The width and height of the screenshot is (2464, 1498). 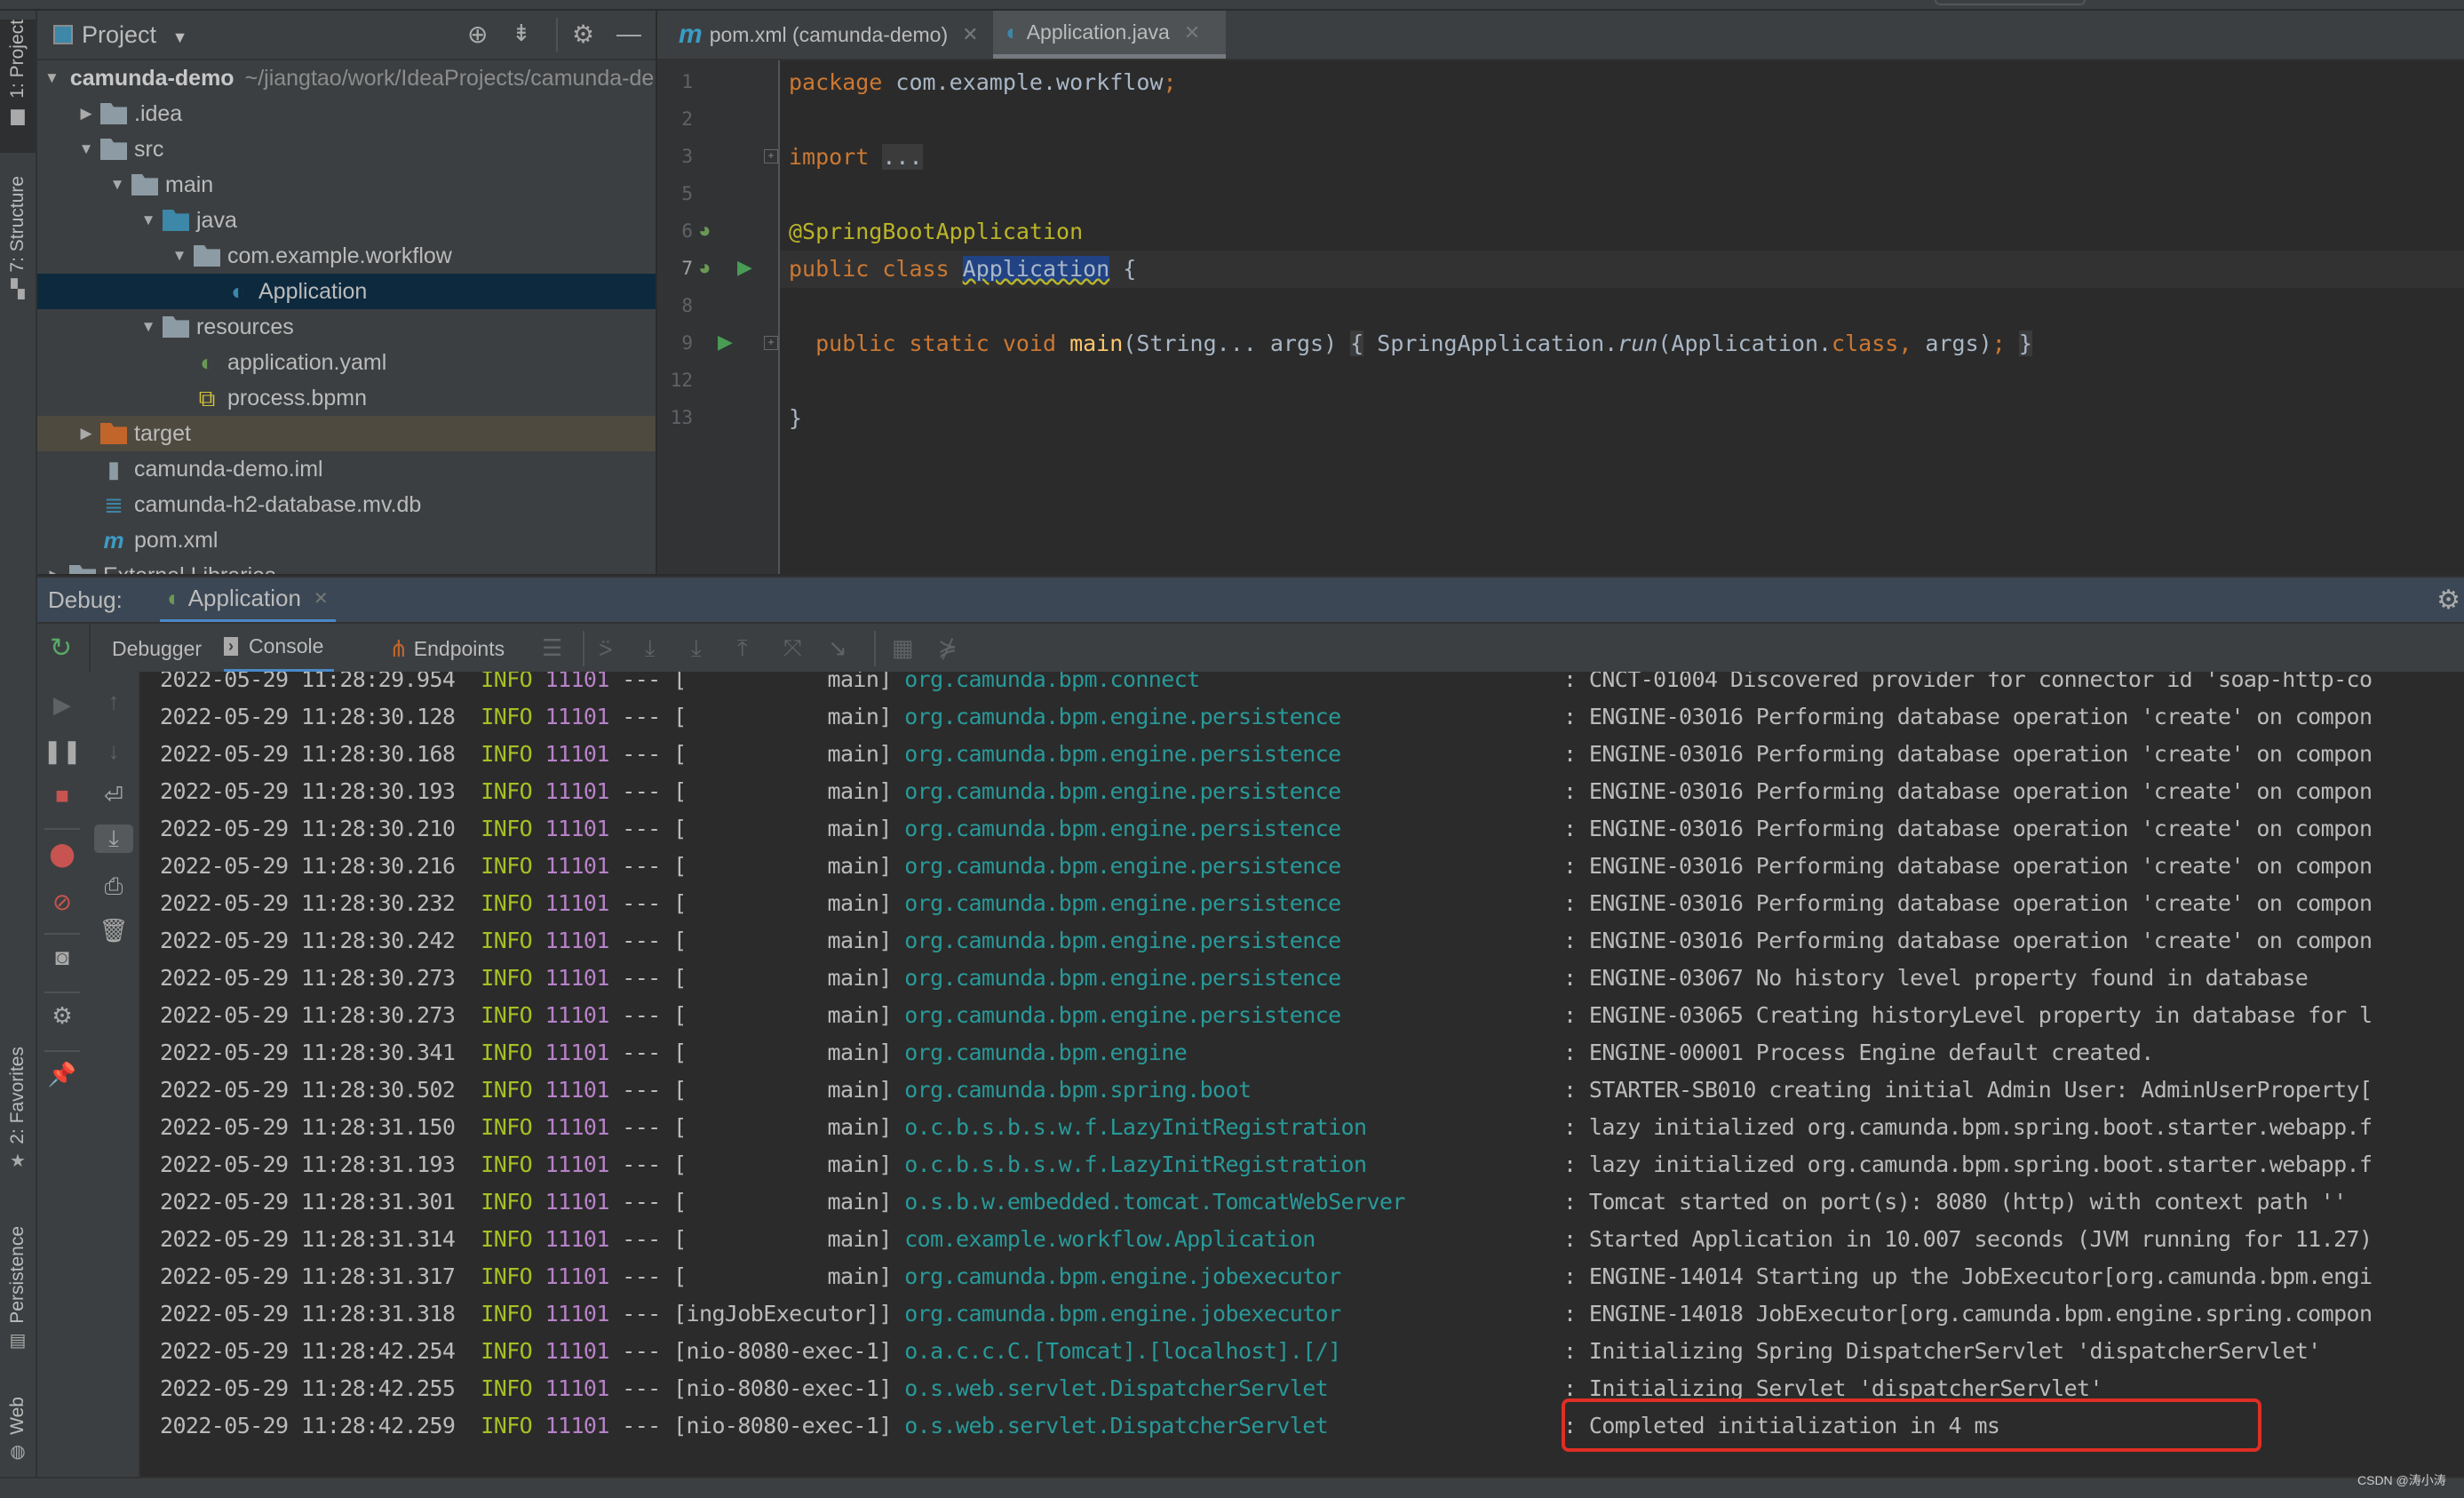 I want to click on tree-item: ▼ main, so click(x=346, y=185).